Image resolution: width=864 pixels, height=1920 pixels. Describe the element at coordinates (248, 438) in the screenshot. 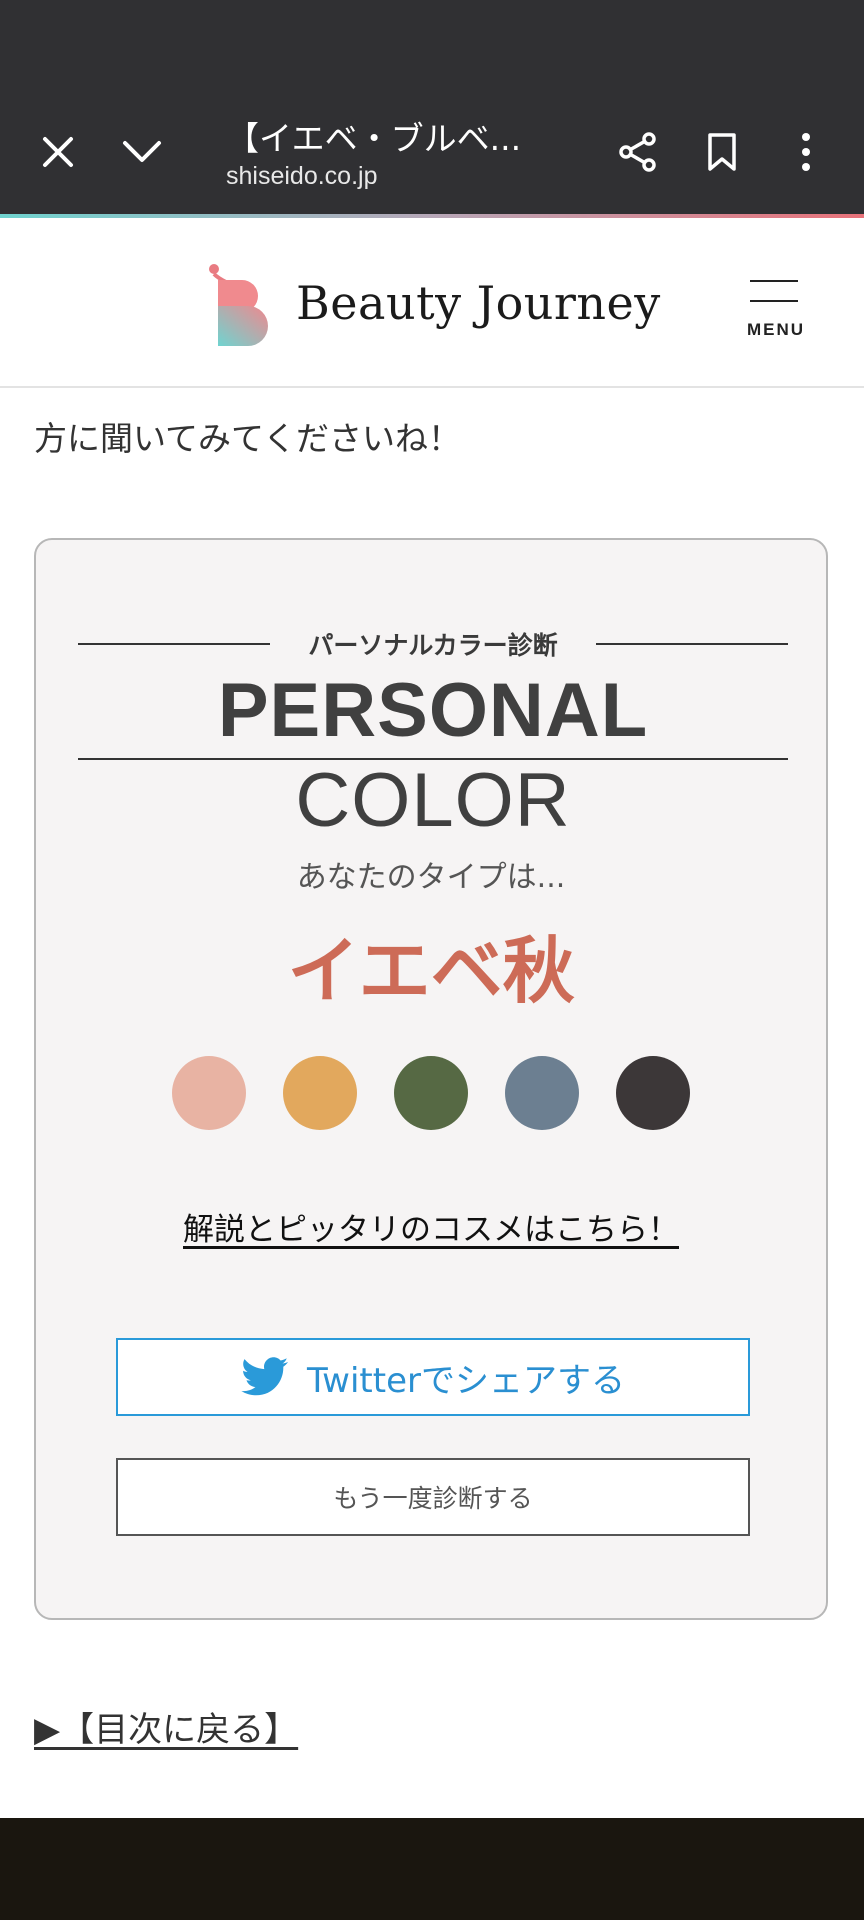

I see `article-lead-text: 方に聞いてみてくださいね！` at that location.